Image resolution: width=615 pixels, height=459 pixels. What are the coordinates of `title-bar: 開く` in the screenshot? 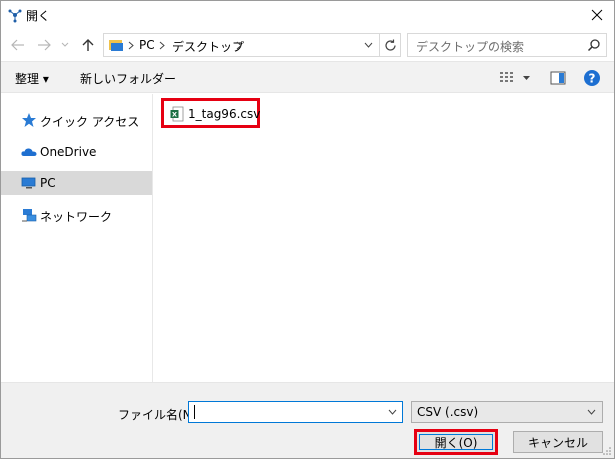 It's located at (307, 15).